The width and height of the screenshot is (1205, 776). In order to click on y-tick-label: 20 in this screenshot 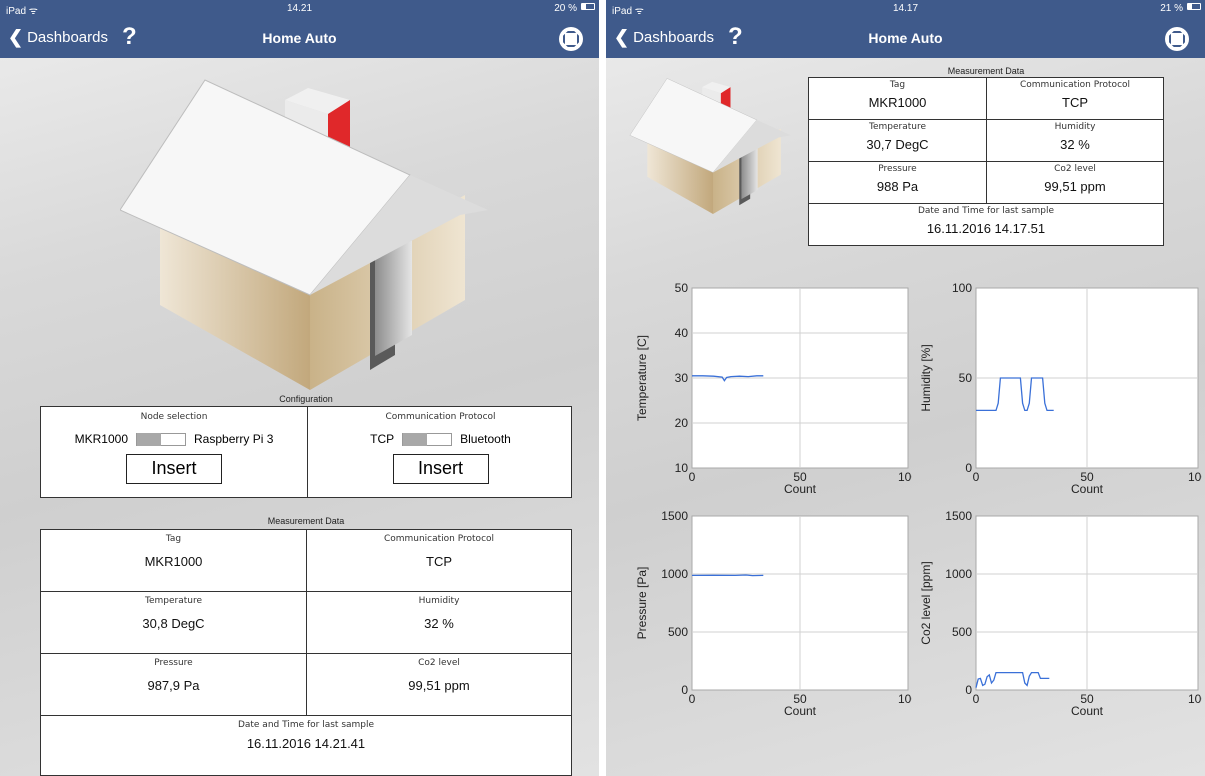, I will do `click(682, 423)`.